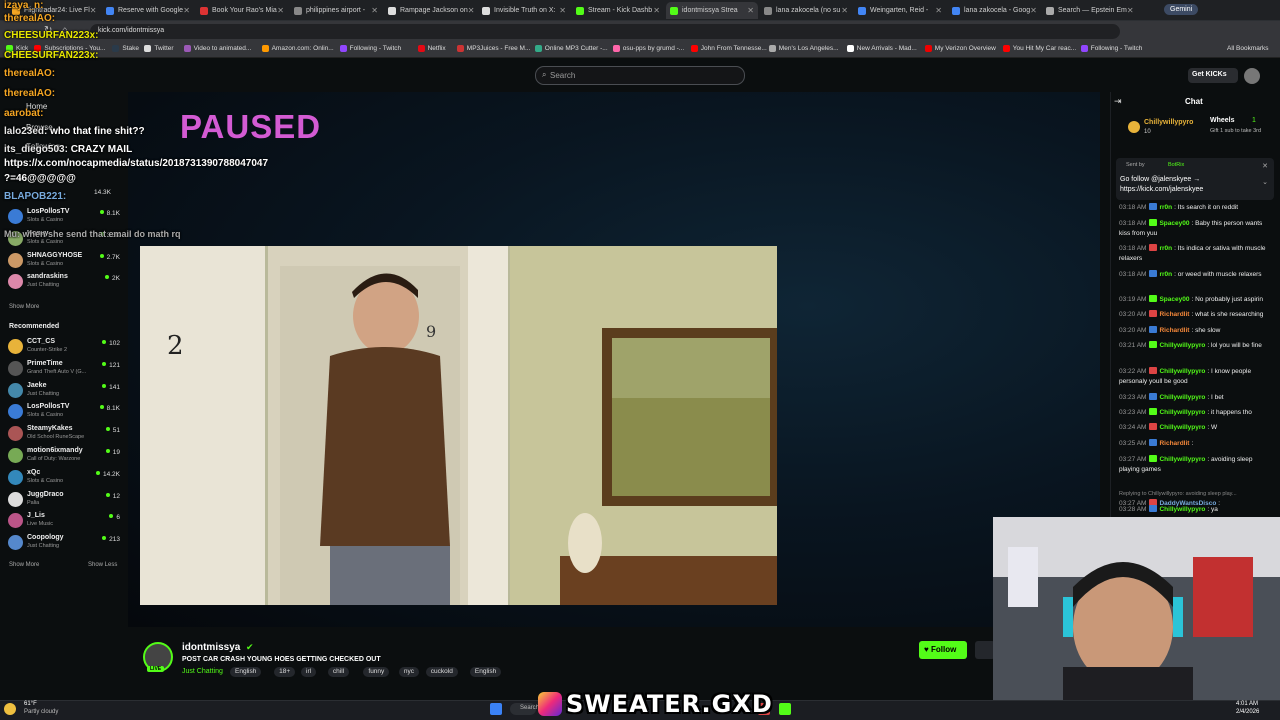 The image size is (1280, 720). Describe the element at coordinates (338, 672) in the screenshot. I see `stream-tag: chill` at that location.